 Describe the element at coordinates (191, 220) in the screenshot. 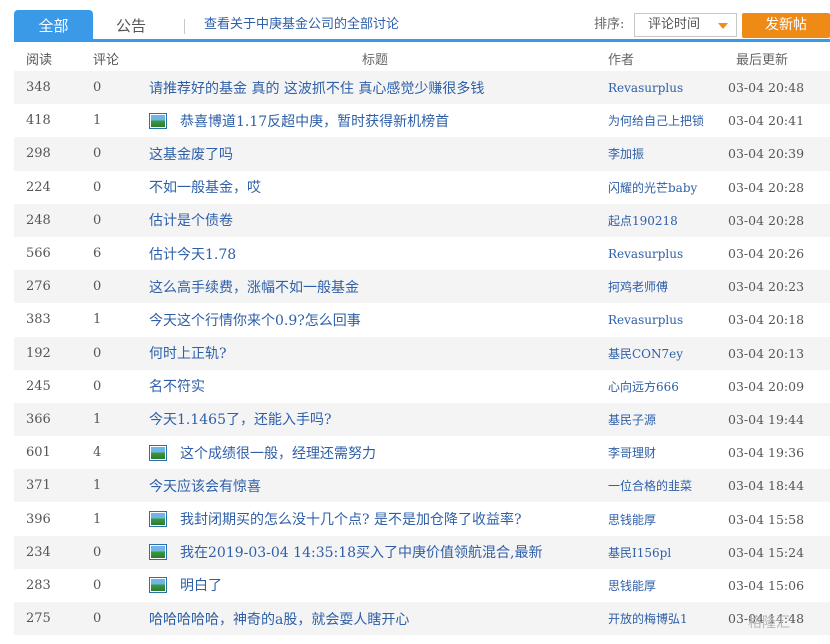

I see `post-title-link: 估计是个债卷` at that location.